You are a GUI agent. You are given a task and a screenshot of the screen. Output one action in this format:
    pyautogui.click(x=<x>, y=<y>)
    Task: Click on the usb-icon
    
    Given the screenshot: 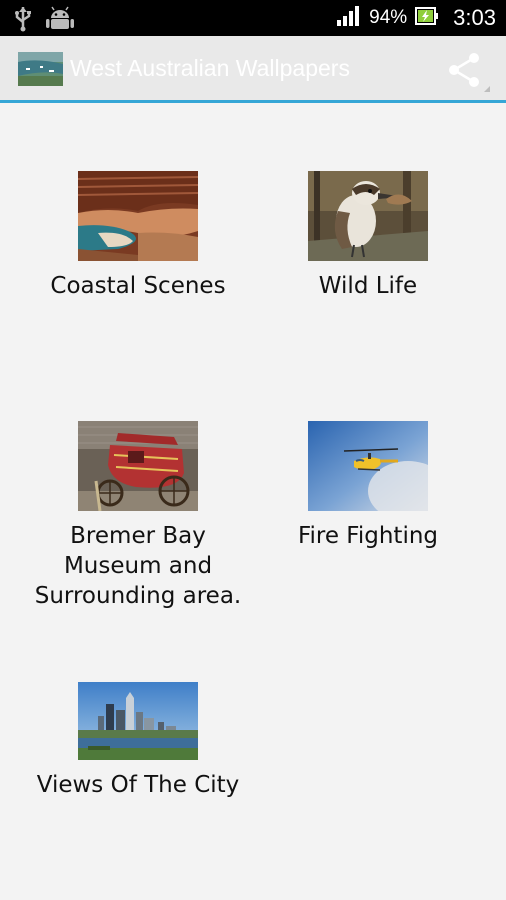 What is the action you would take?
    pyautogui.click(x=23, y=21)
    